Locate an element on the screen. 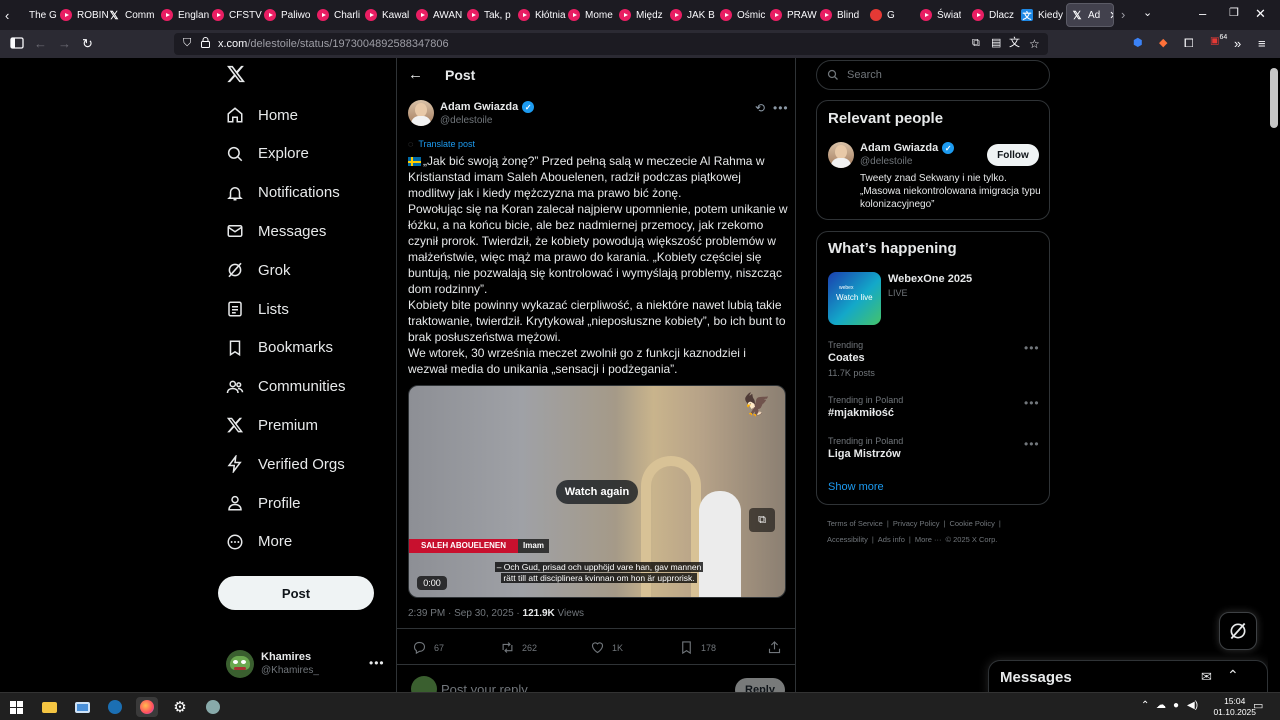 The image size is (1280, 720). settings-gear-icon: ⚙ is located at coordinates (180, 707).